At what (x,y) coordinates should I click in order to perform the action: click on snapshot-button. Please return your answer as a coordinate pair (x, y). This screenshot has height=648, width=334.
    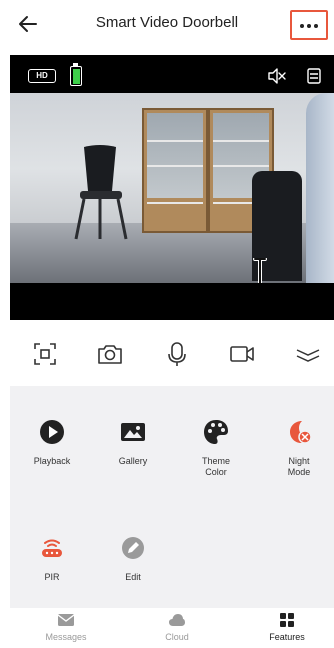
    Looking at the image, I should click on (110, 354).